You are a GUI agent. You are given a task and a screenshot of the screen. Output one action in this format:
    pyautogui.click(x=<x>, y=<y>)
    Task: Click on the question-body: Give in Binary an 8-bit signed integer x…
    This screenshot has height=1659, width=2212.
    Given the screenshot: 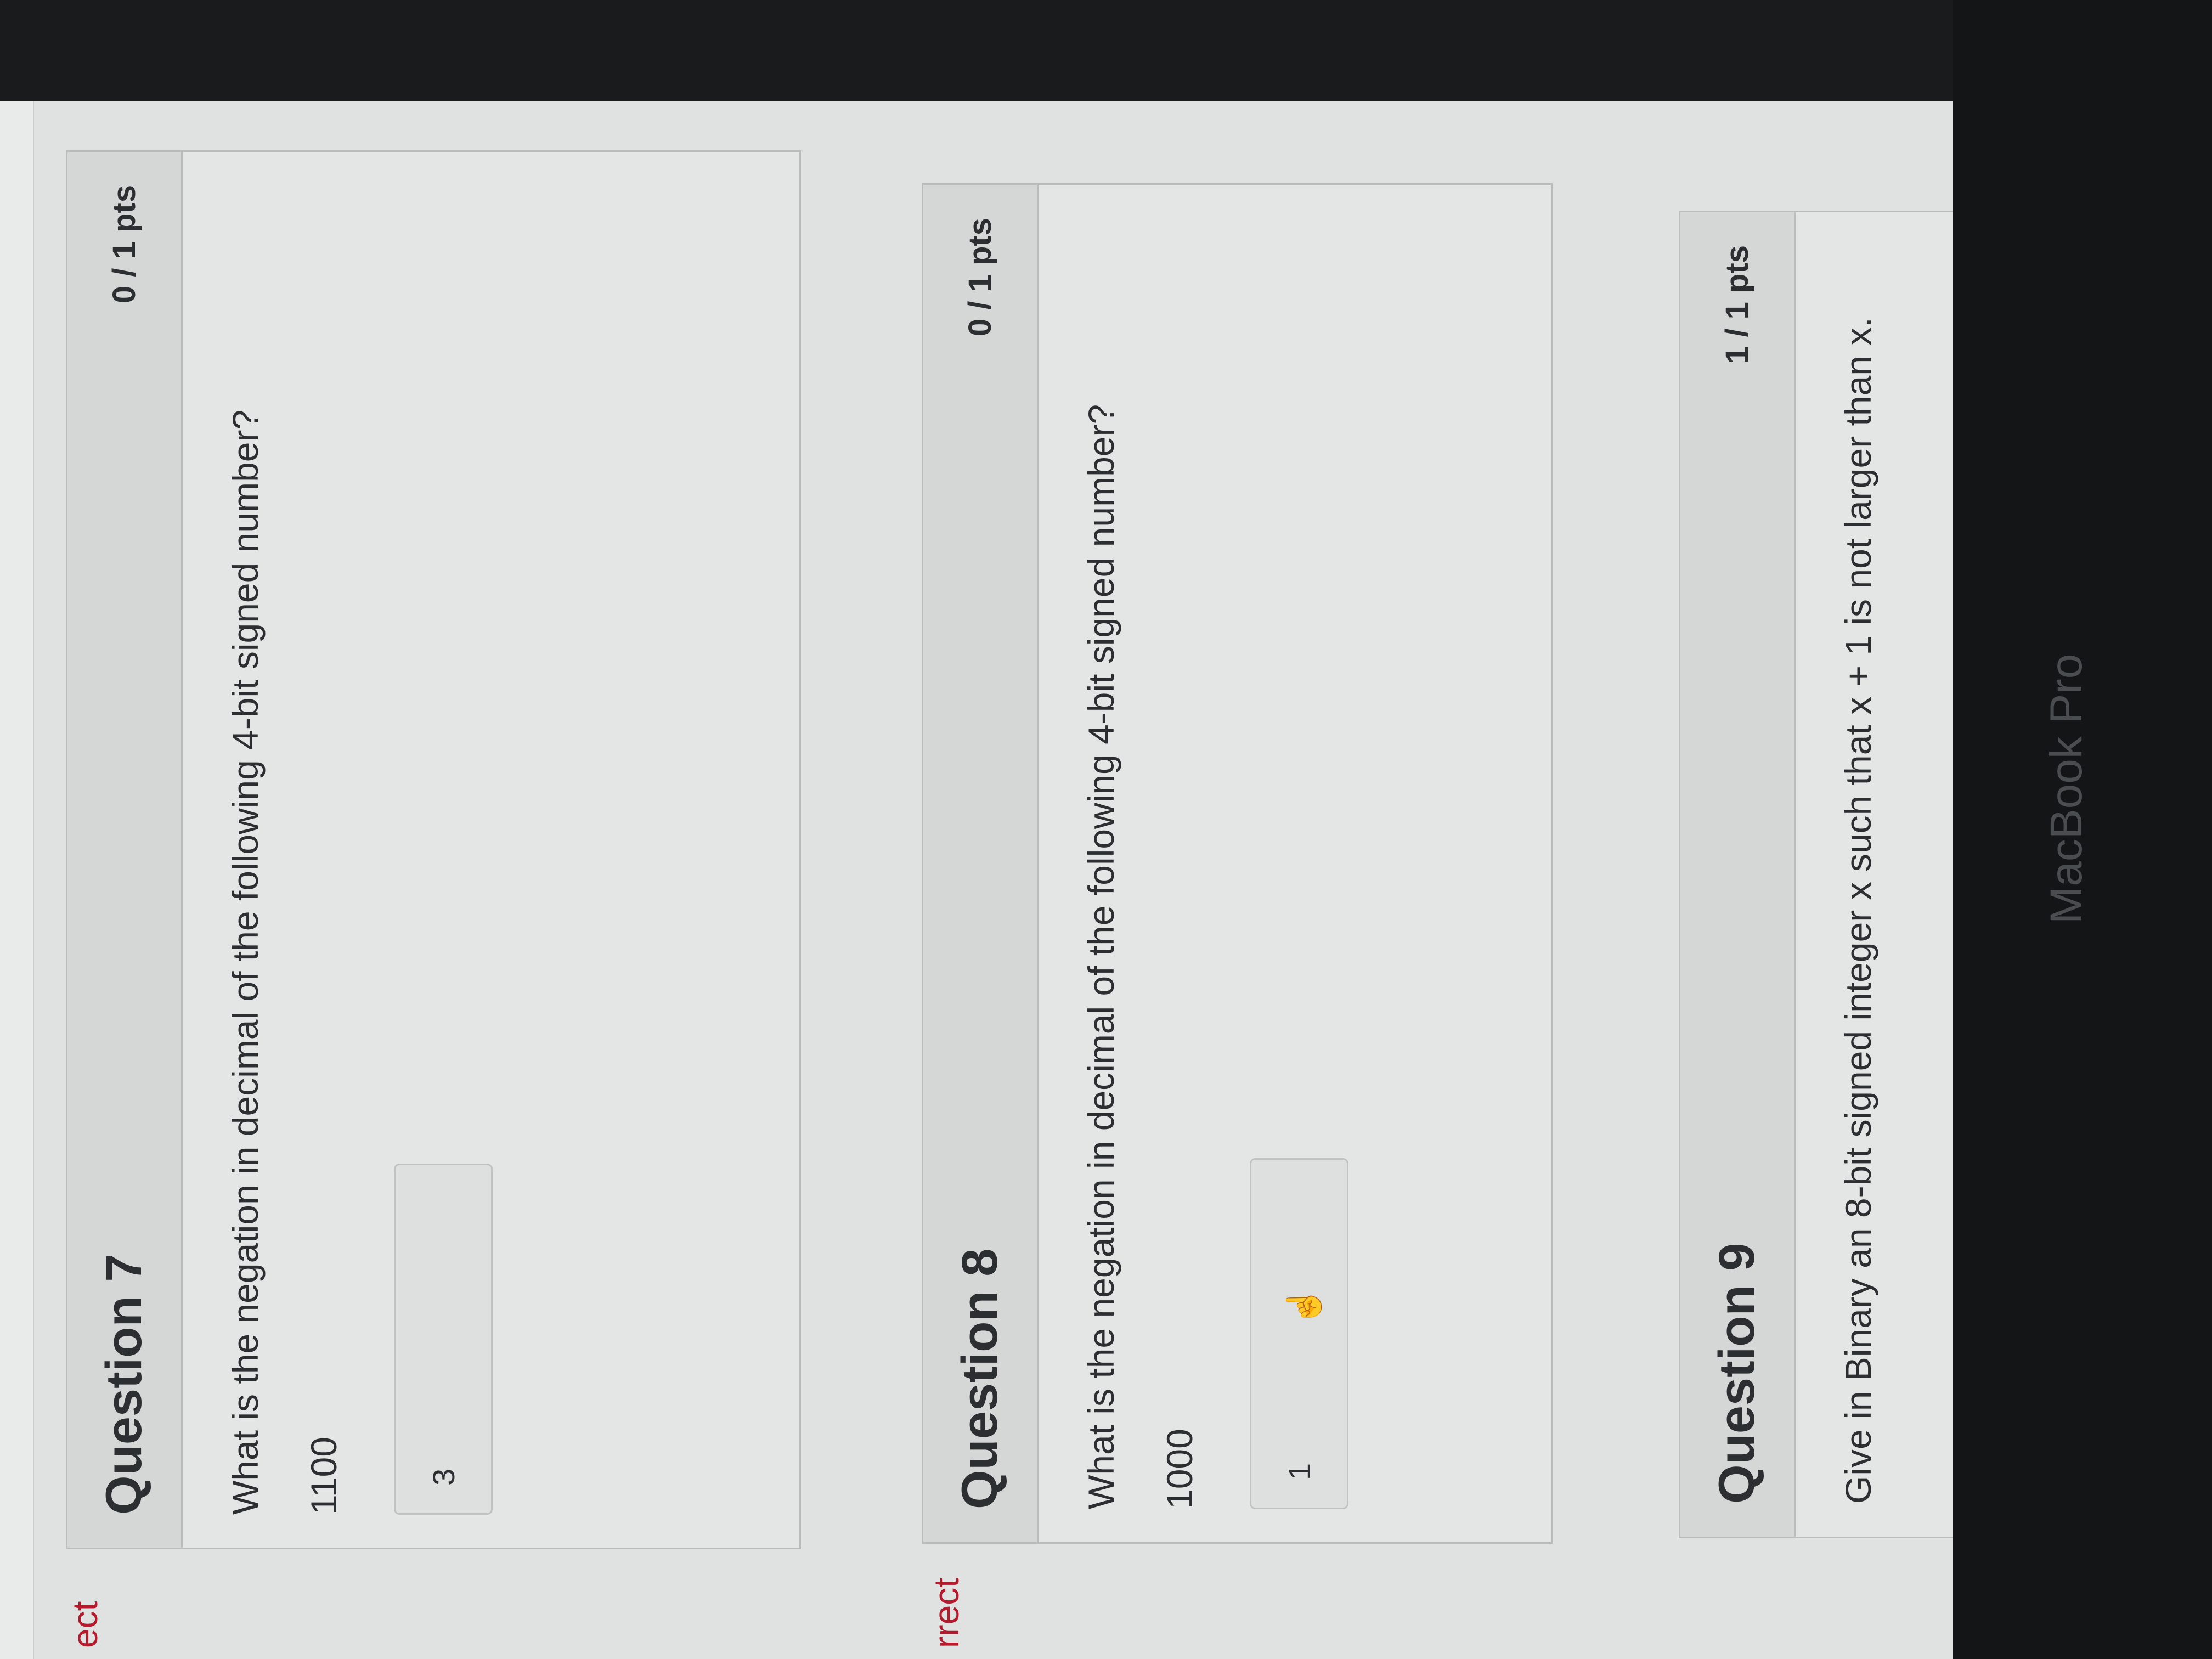 What is the action you would take?
    pyautogui.click(x=1850, y=874)
    